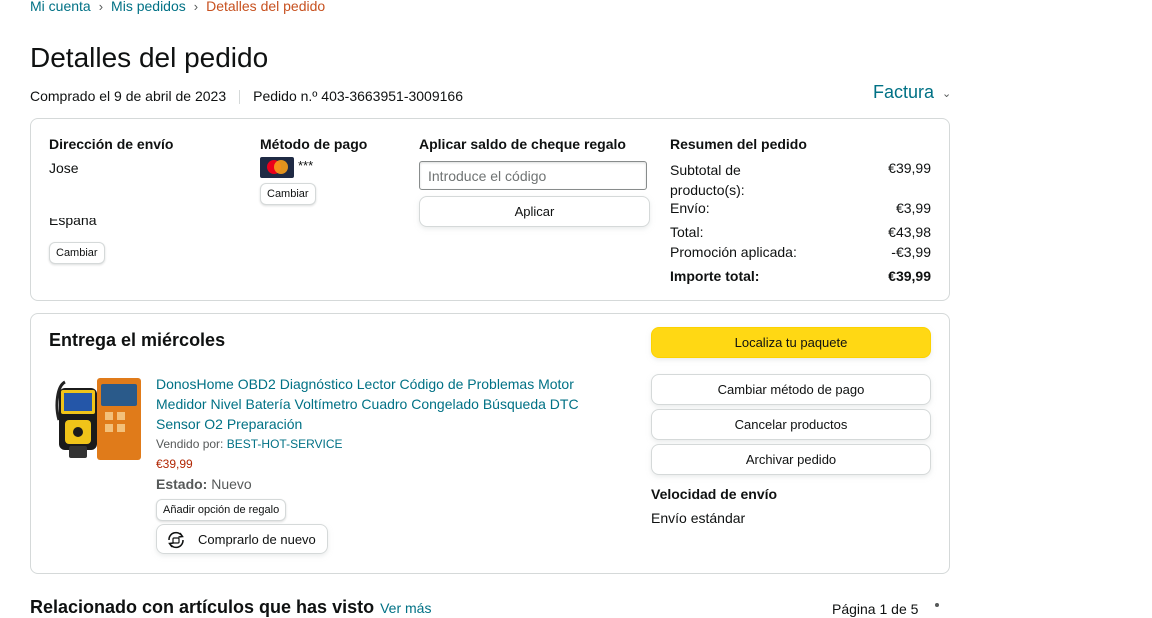 This screenshot has width=1152, height=618. Describe the element at coordinates (707, 180) in the screenshot. I see `summary-label: Subtotal de producto(s):` at that location.